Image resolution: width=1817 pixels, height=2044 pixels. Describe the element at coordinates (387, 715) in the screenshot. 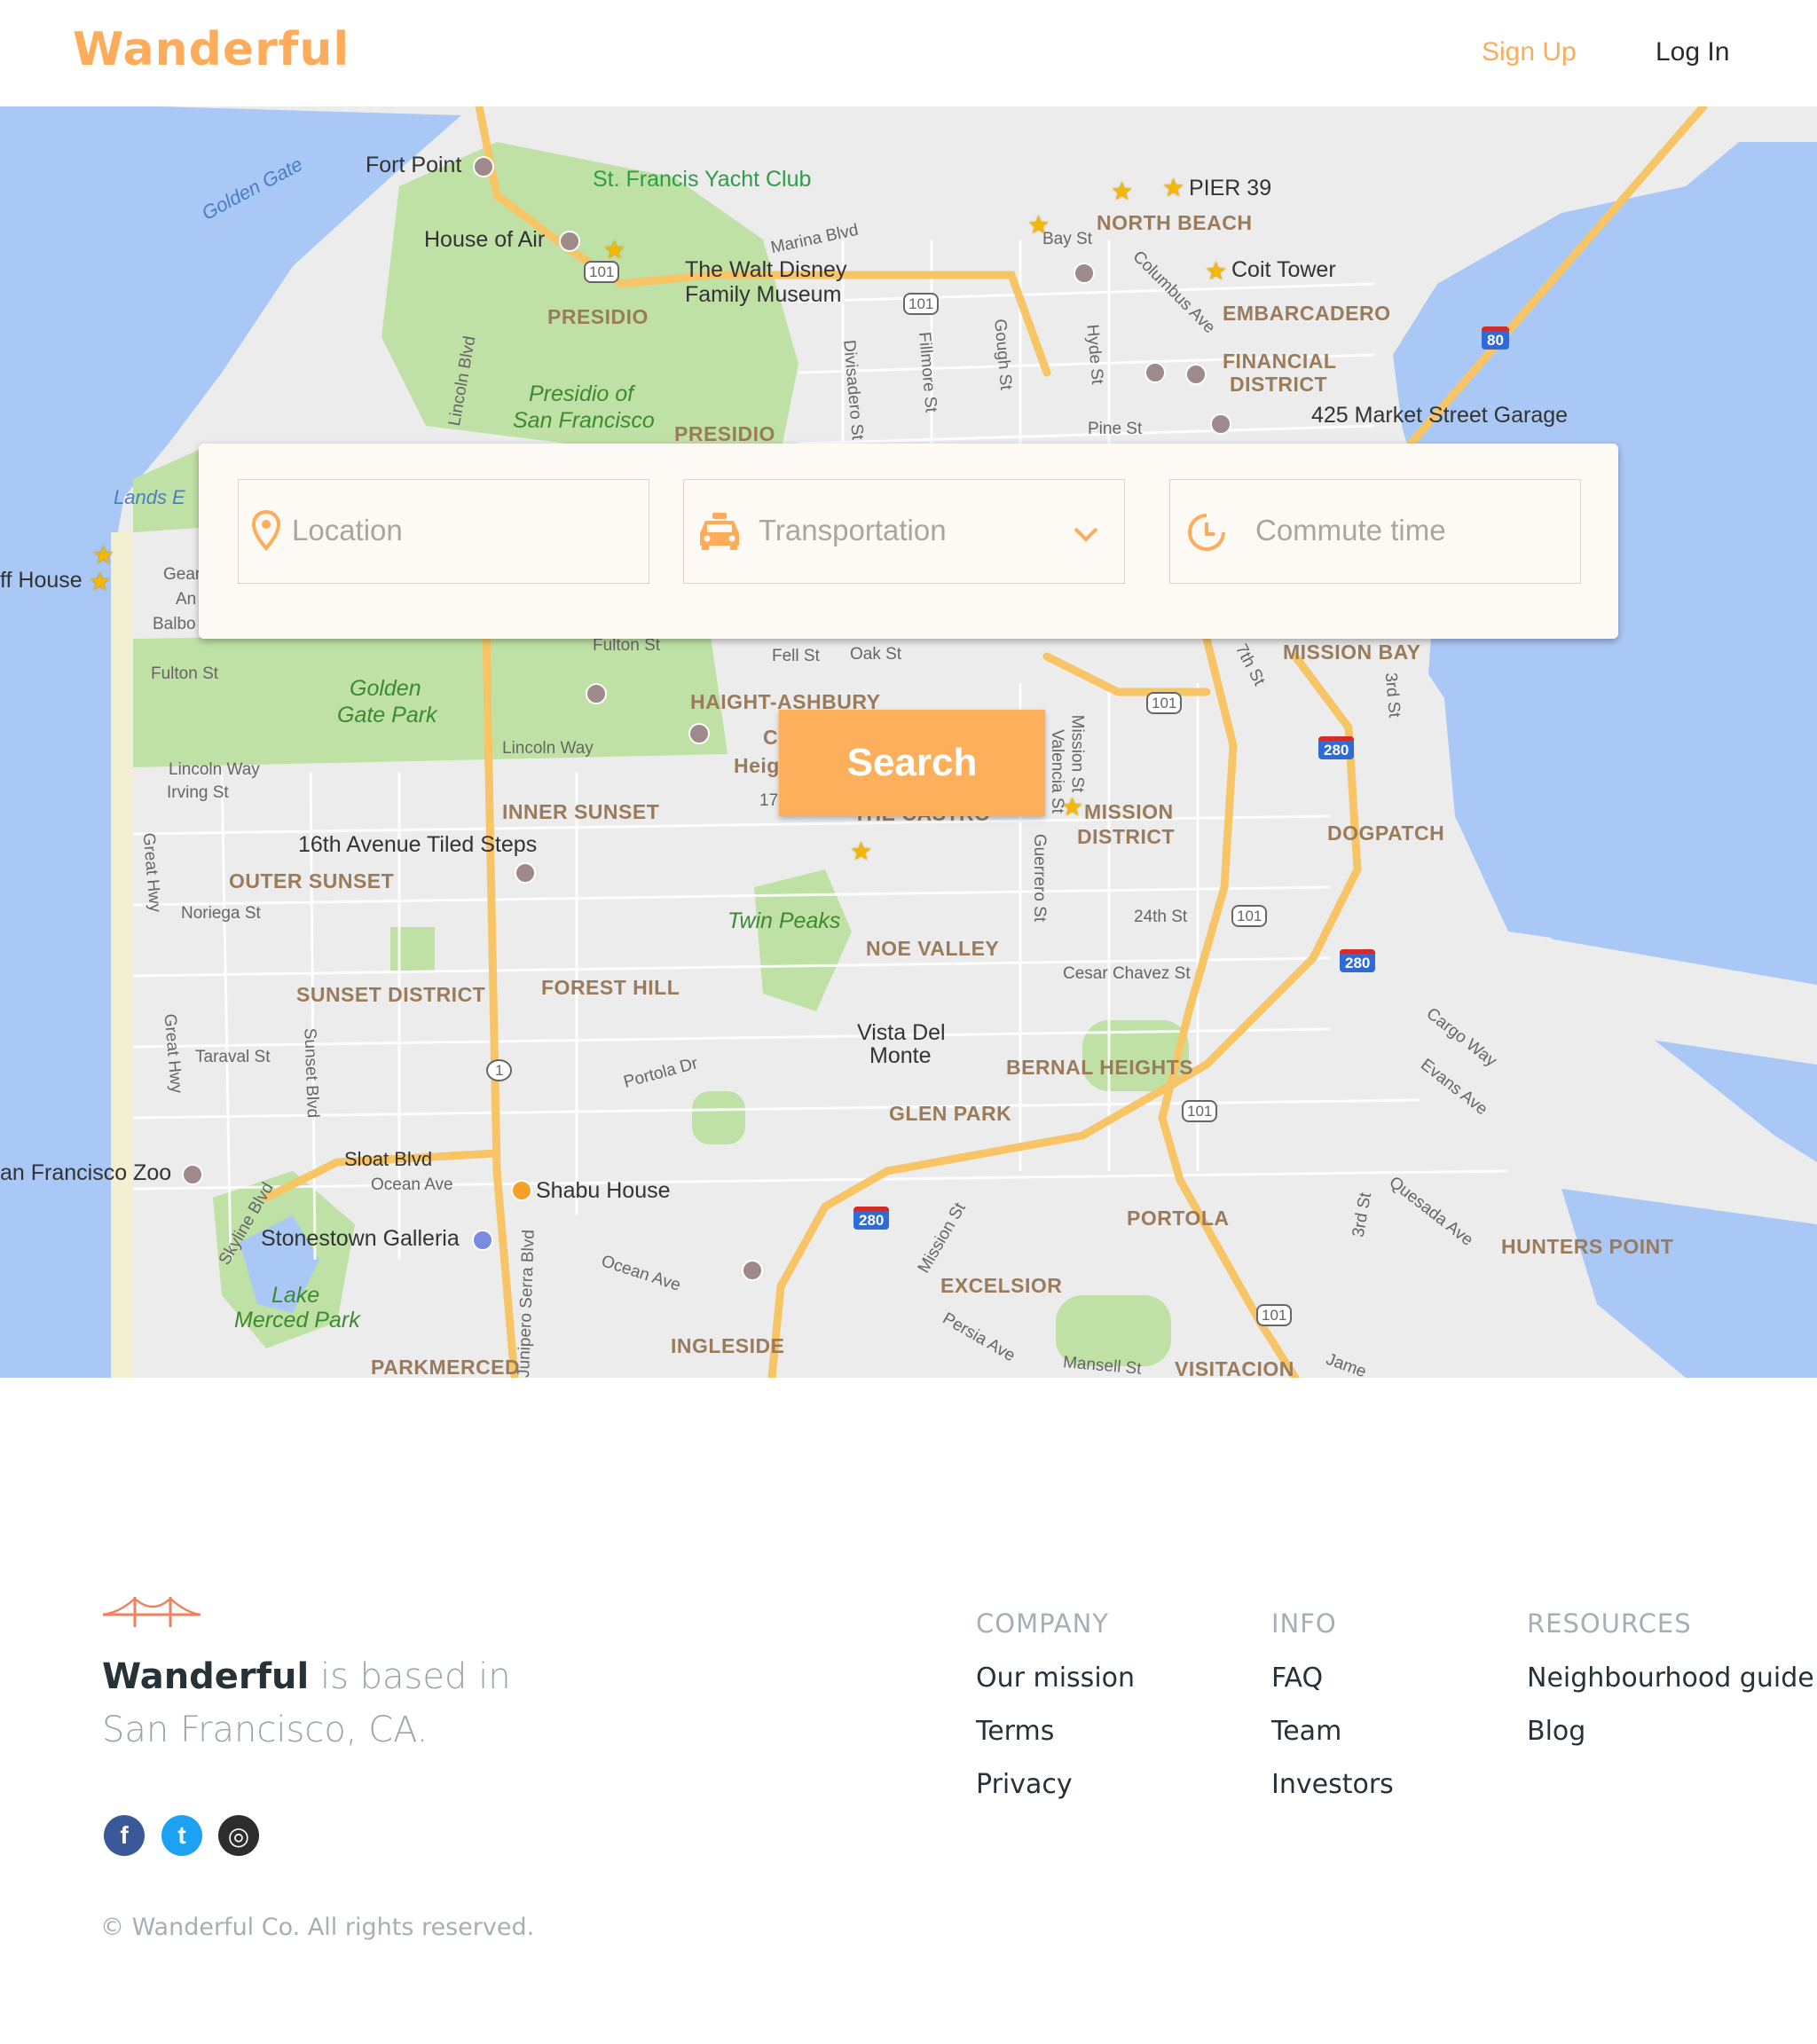

I see `map-label-golden-gate-park-2: Gate Park` at that location.